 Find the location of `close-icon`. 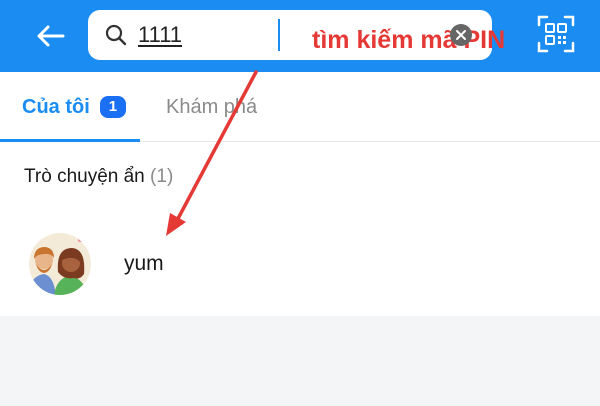

close-icon is located at coordinates (461, 35).